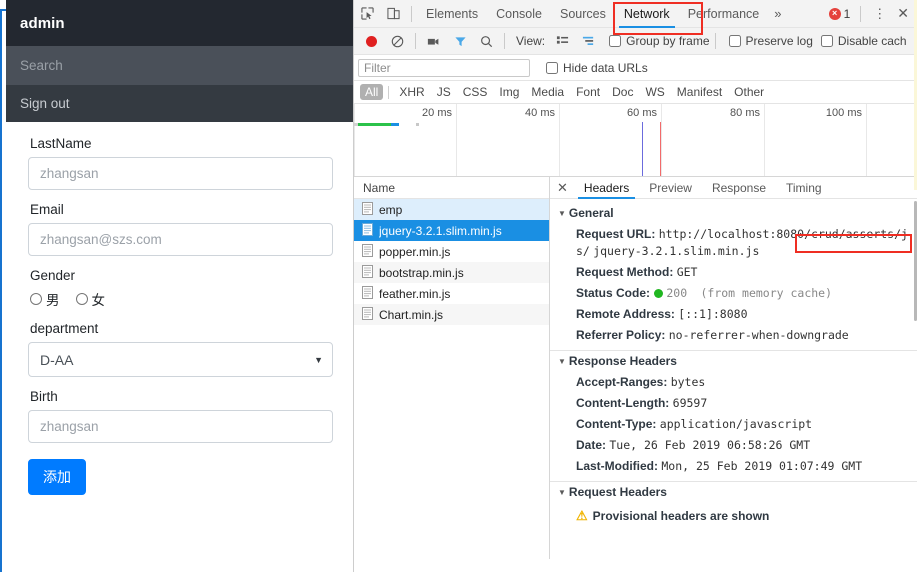 The image size is (917, 572). Describe the element at coordinates (57, 477) in the screenshot. I see `add-submit-button: 添加` at that location.